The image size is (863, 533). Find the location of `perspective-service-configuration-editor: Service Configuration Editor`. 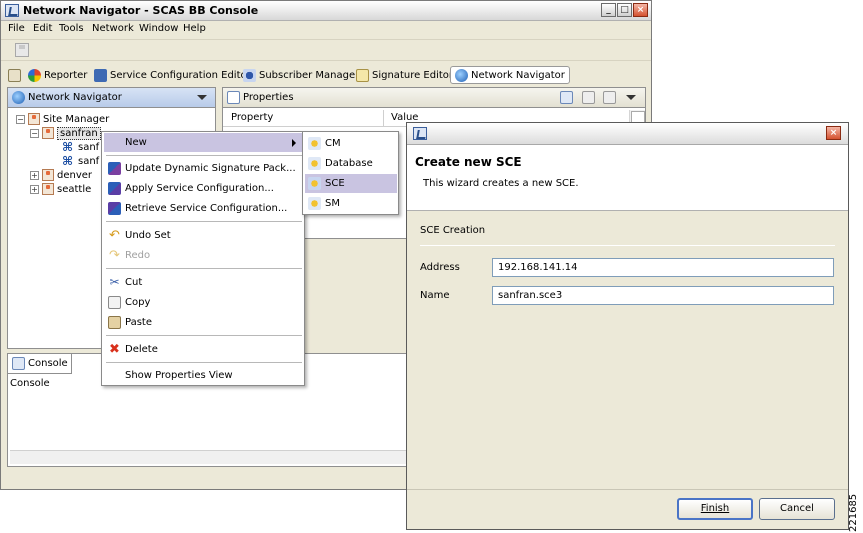

perspective-service-configuration-editor: Service Configuration Editor is located at coordinates (172, 75).